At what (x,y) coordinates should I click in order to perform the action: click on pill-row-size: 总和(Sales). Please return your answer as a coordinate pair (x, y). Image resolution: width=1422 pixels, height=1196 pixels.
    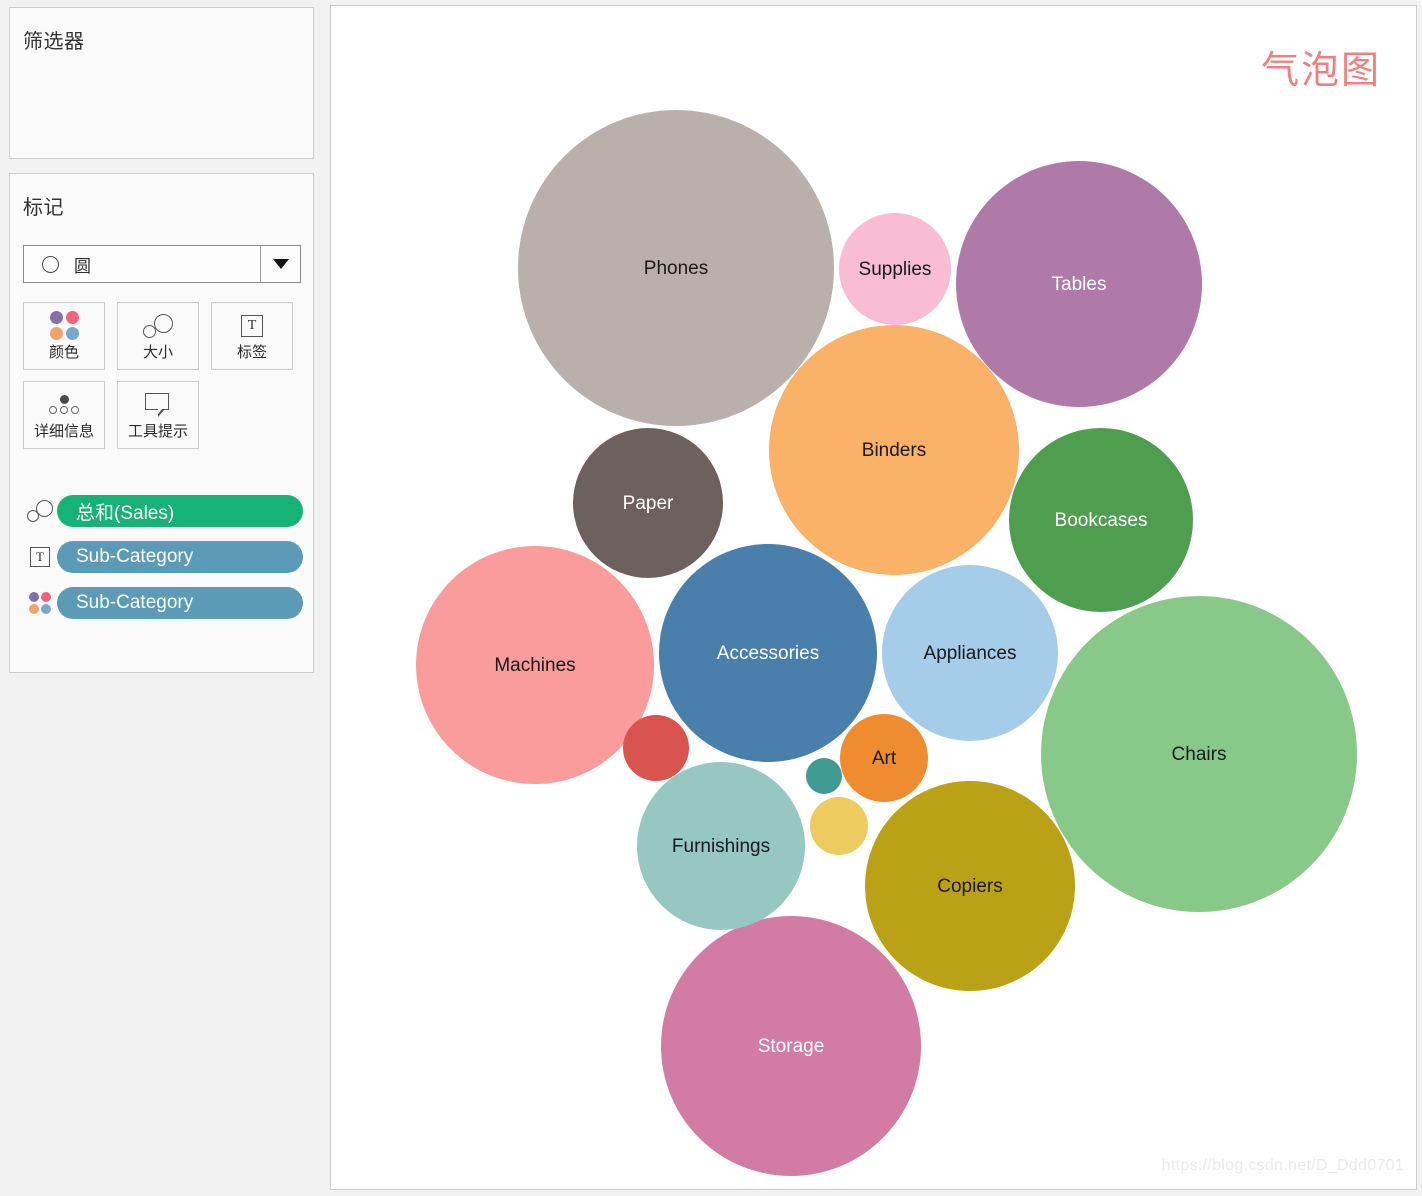
    Looking at the image, I should click on (163, 511).